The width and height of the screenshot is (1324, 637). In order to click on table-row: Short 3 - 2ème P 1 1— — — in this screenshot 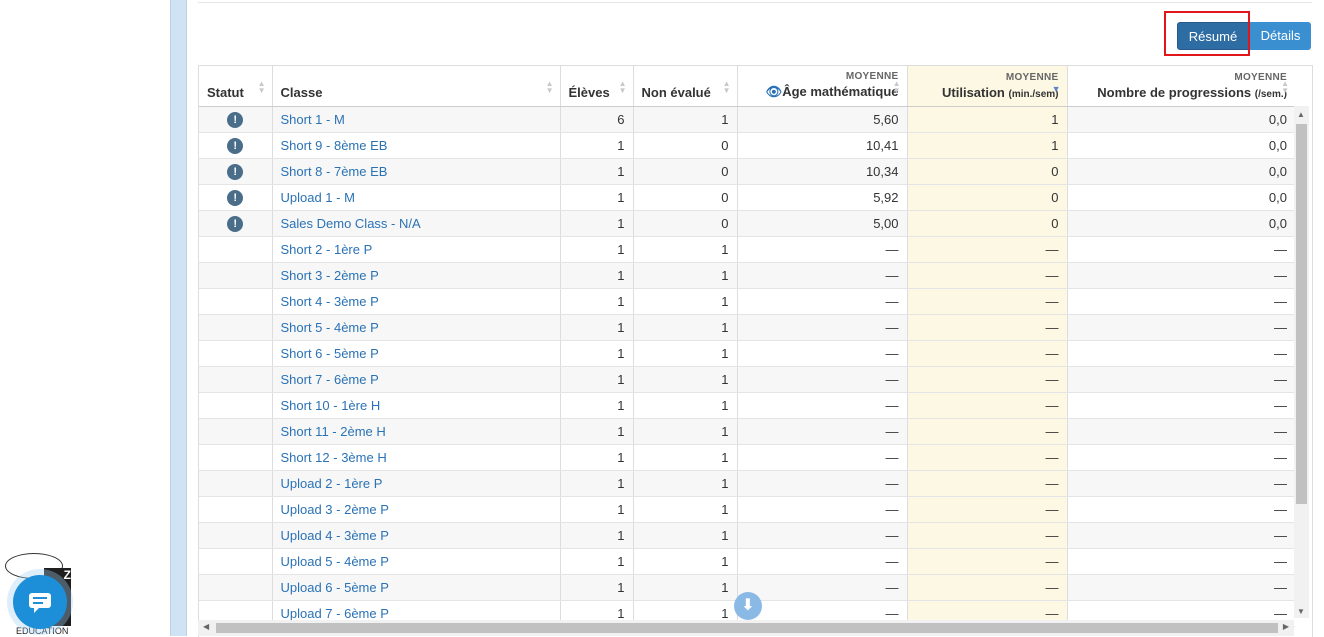, I will do `click(747, 275)`.